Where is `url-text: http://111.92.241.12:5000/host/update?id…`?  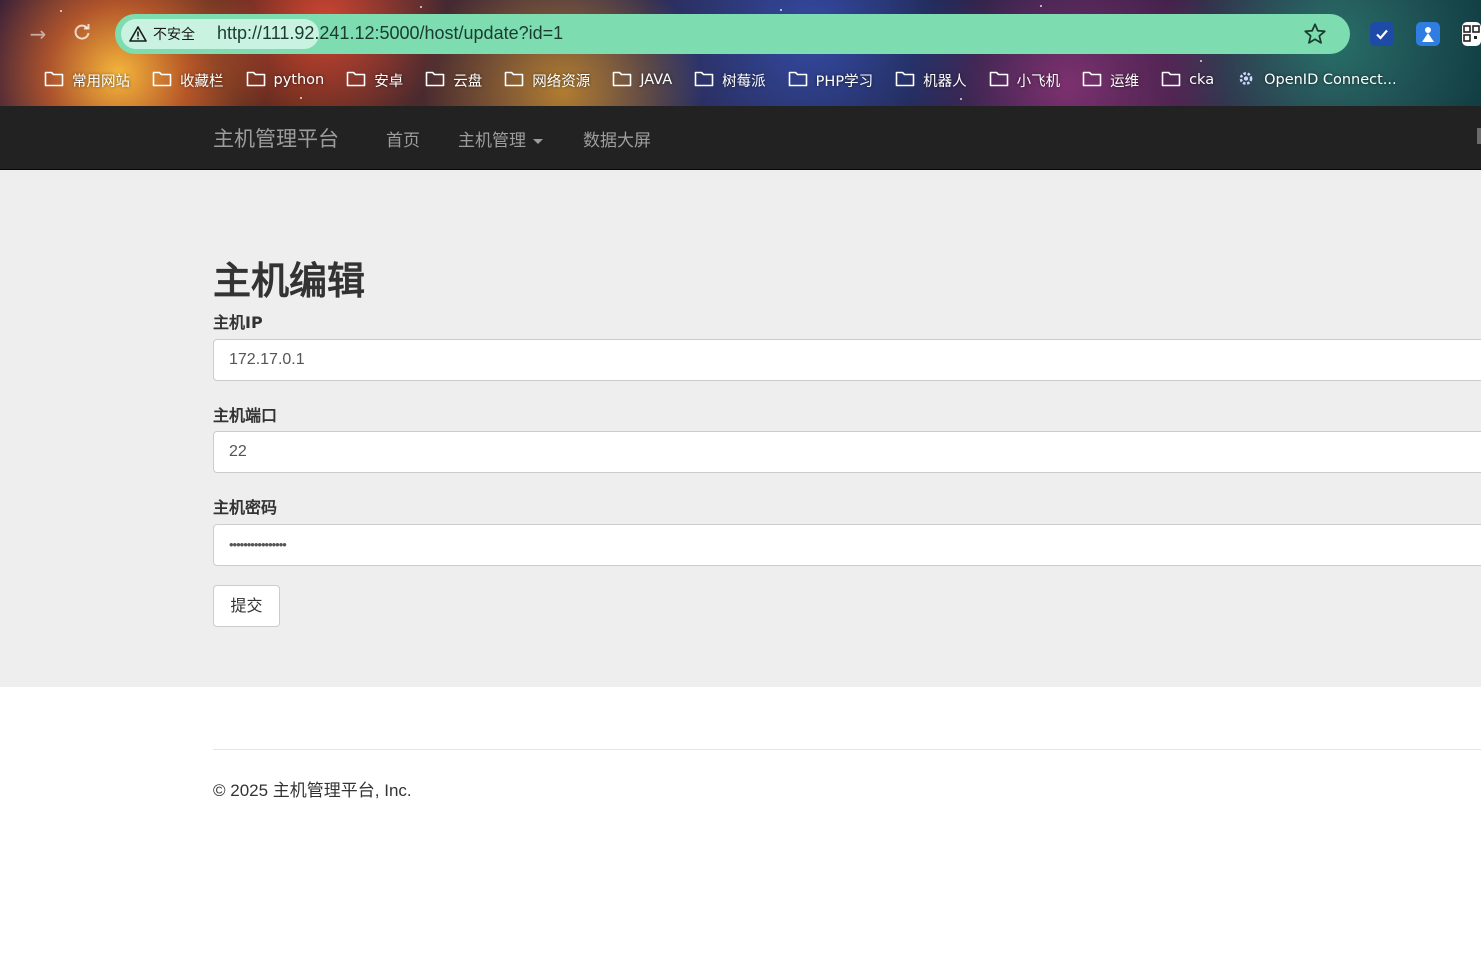
url-text: http://111.92.241.12:5000/host/update?id… is located at coordinates (390, 33).